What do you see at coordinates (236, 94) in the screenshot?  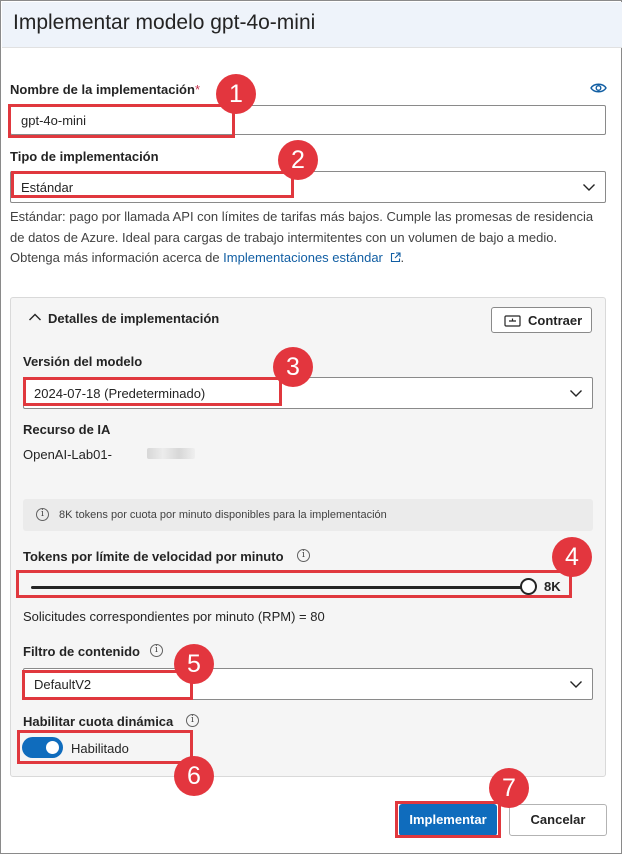 I see `annotation-badge-1: 1` at bounding box center [236, 94].